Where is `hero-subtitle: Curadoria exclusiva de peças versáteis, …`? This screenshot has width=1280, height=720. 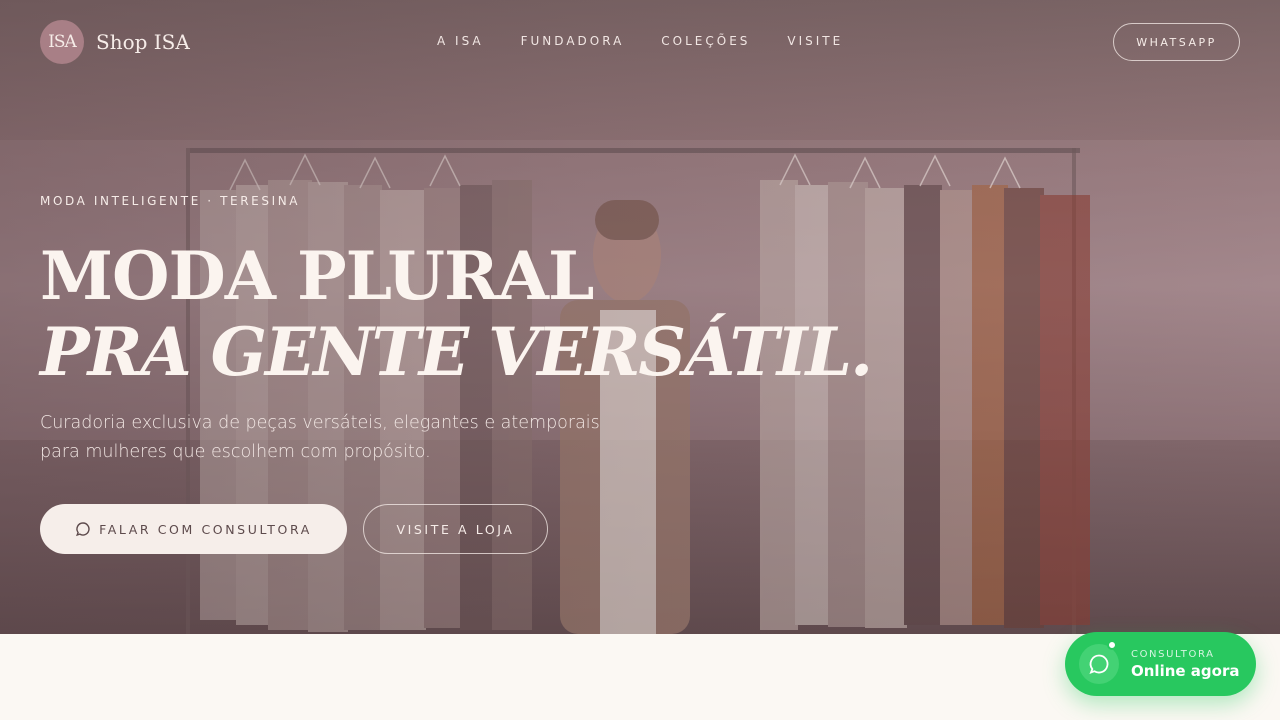
hero-subtitle: Curadoria exclusiva de peças versáteis, … is located at coordinates (320, 437).